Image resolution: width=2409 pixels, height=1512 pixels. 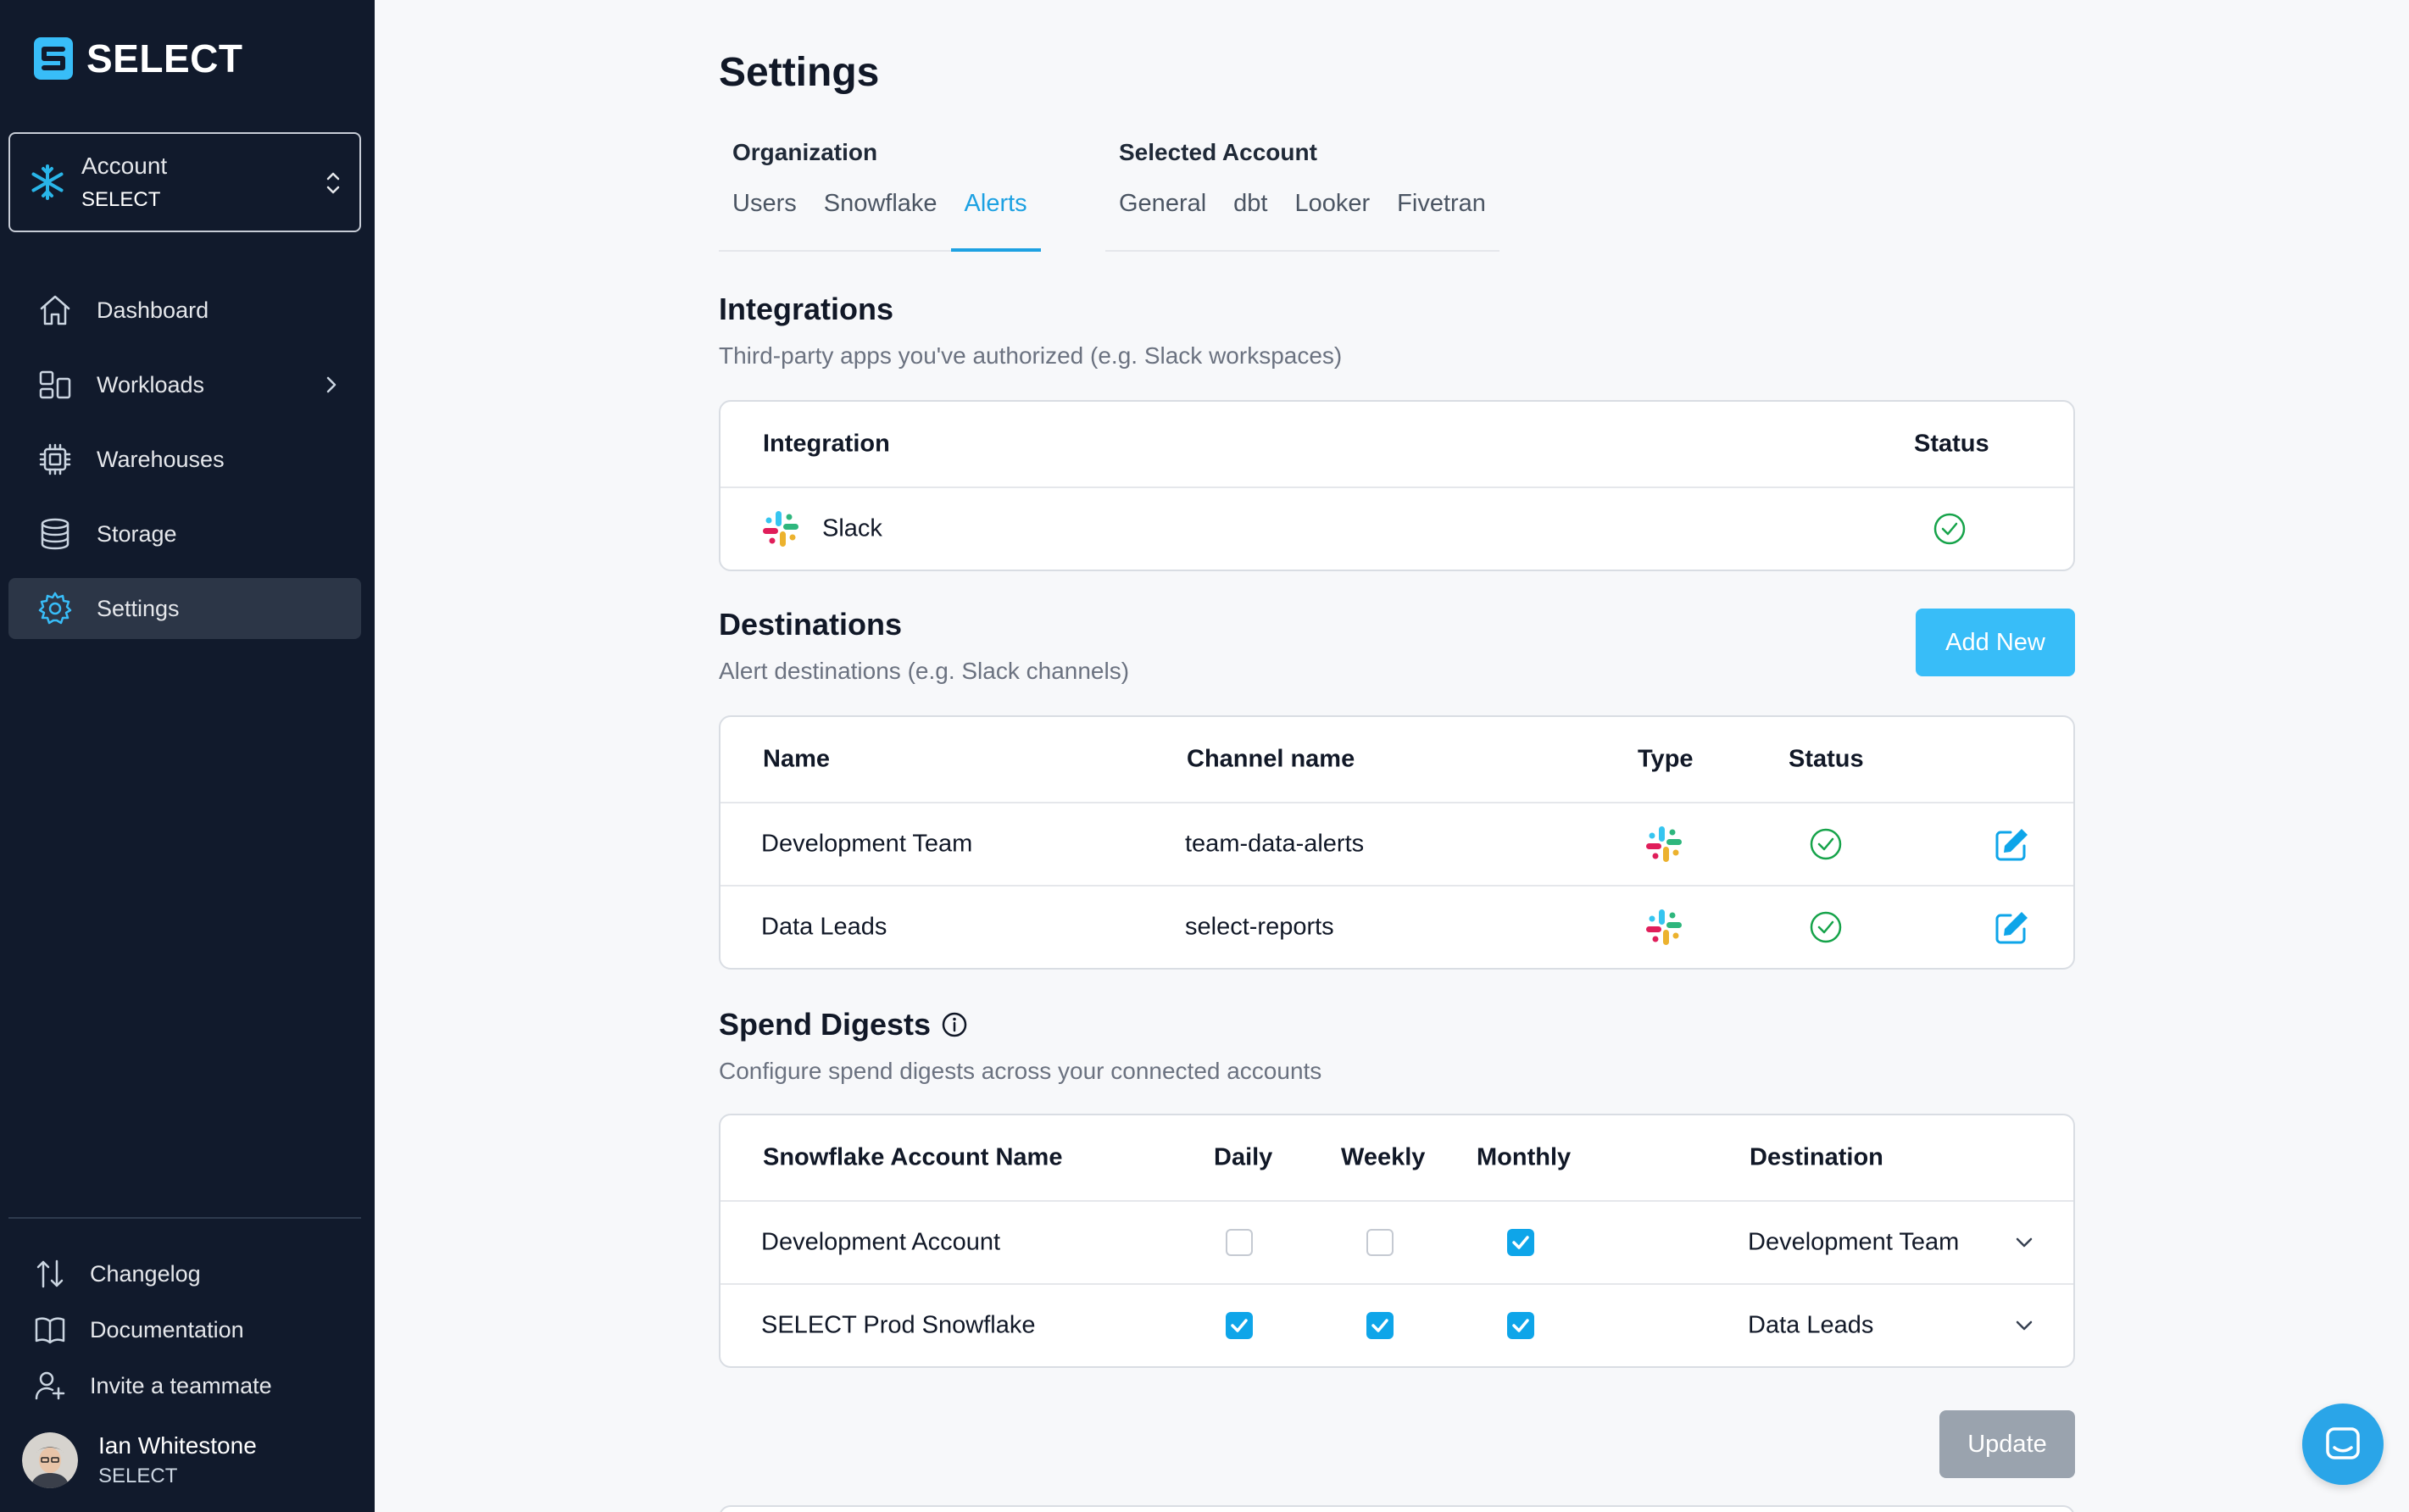 What do you see at coordinates (1396, 528) in the screenshot?
I see `table-row: Slack` at bounding box center [1396, 528].